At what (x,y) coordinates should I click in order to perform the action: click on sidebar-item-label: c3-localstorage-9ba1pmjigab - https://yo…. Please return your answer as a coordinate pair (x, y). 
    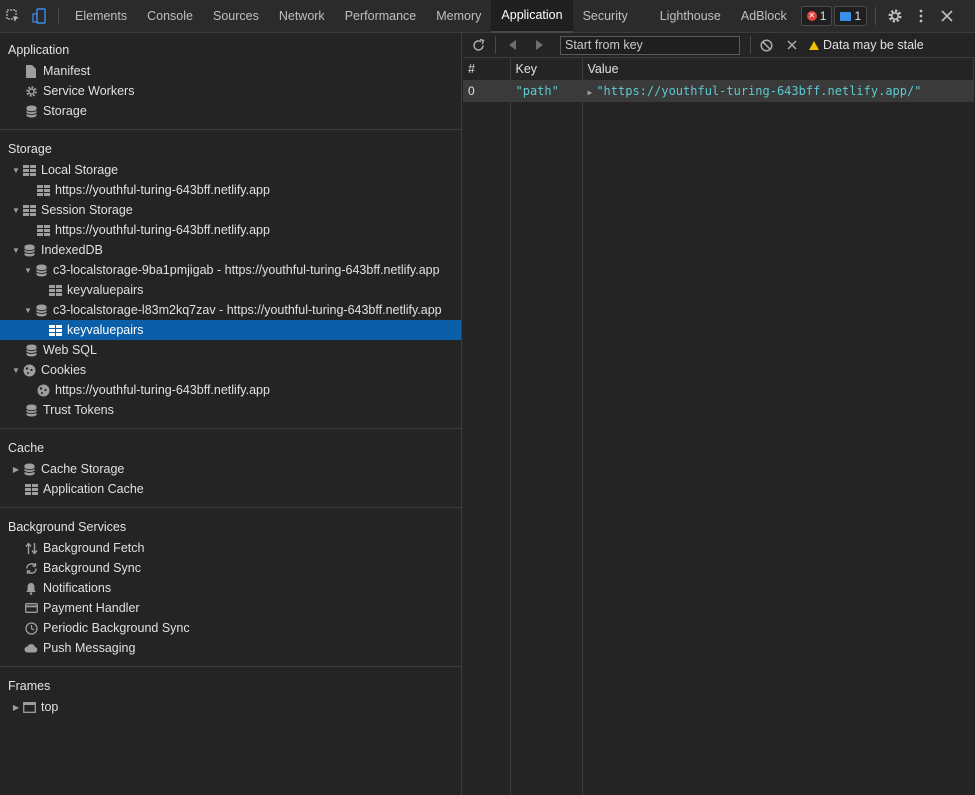
    Looking at the image, I should click on (246, 270).